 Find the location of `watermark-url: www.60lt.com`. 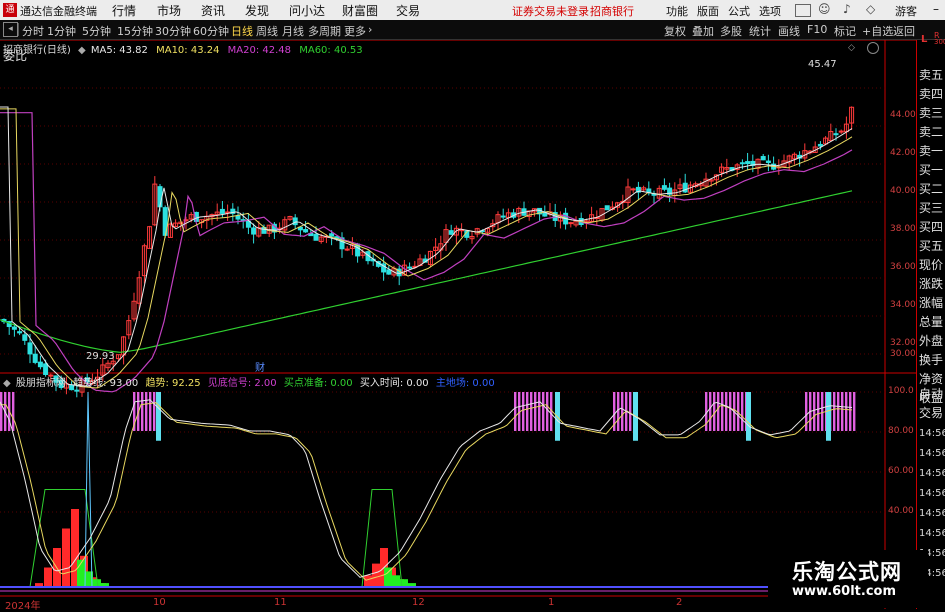

watermark-url: www.60lt.com is located at coordinates (844, 591).